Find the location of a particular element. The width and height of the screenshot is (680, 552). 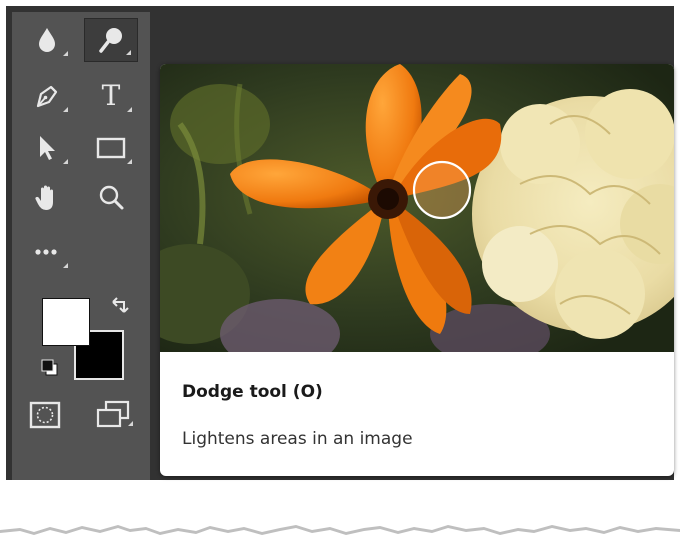

path-selection-tool-button is located at coordinates (47, 148).